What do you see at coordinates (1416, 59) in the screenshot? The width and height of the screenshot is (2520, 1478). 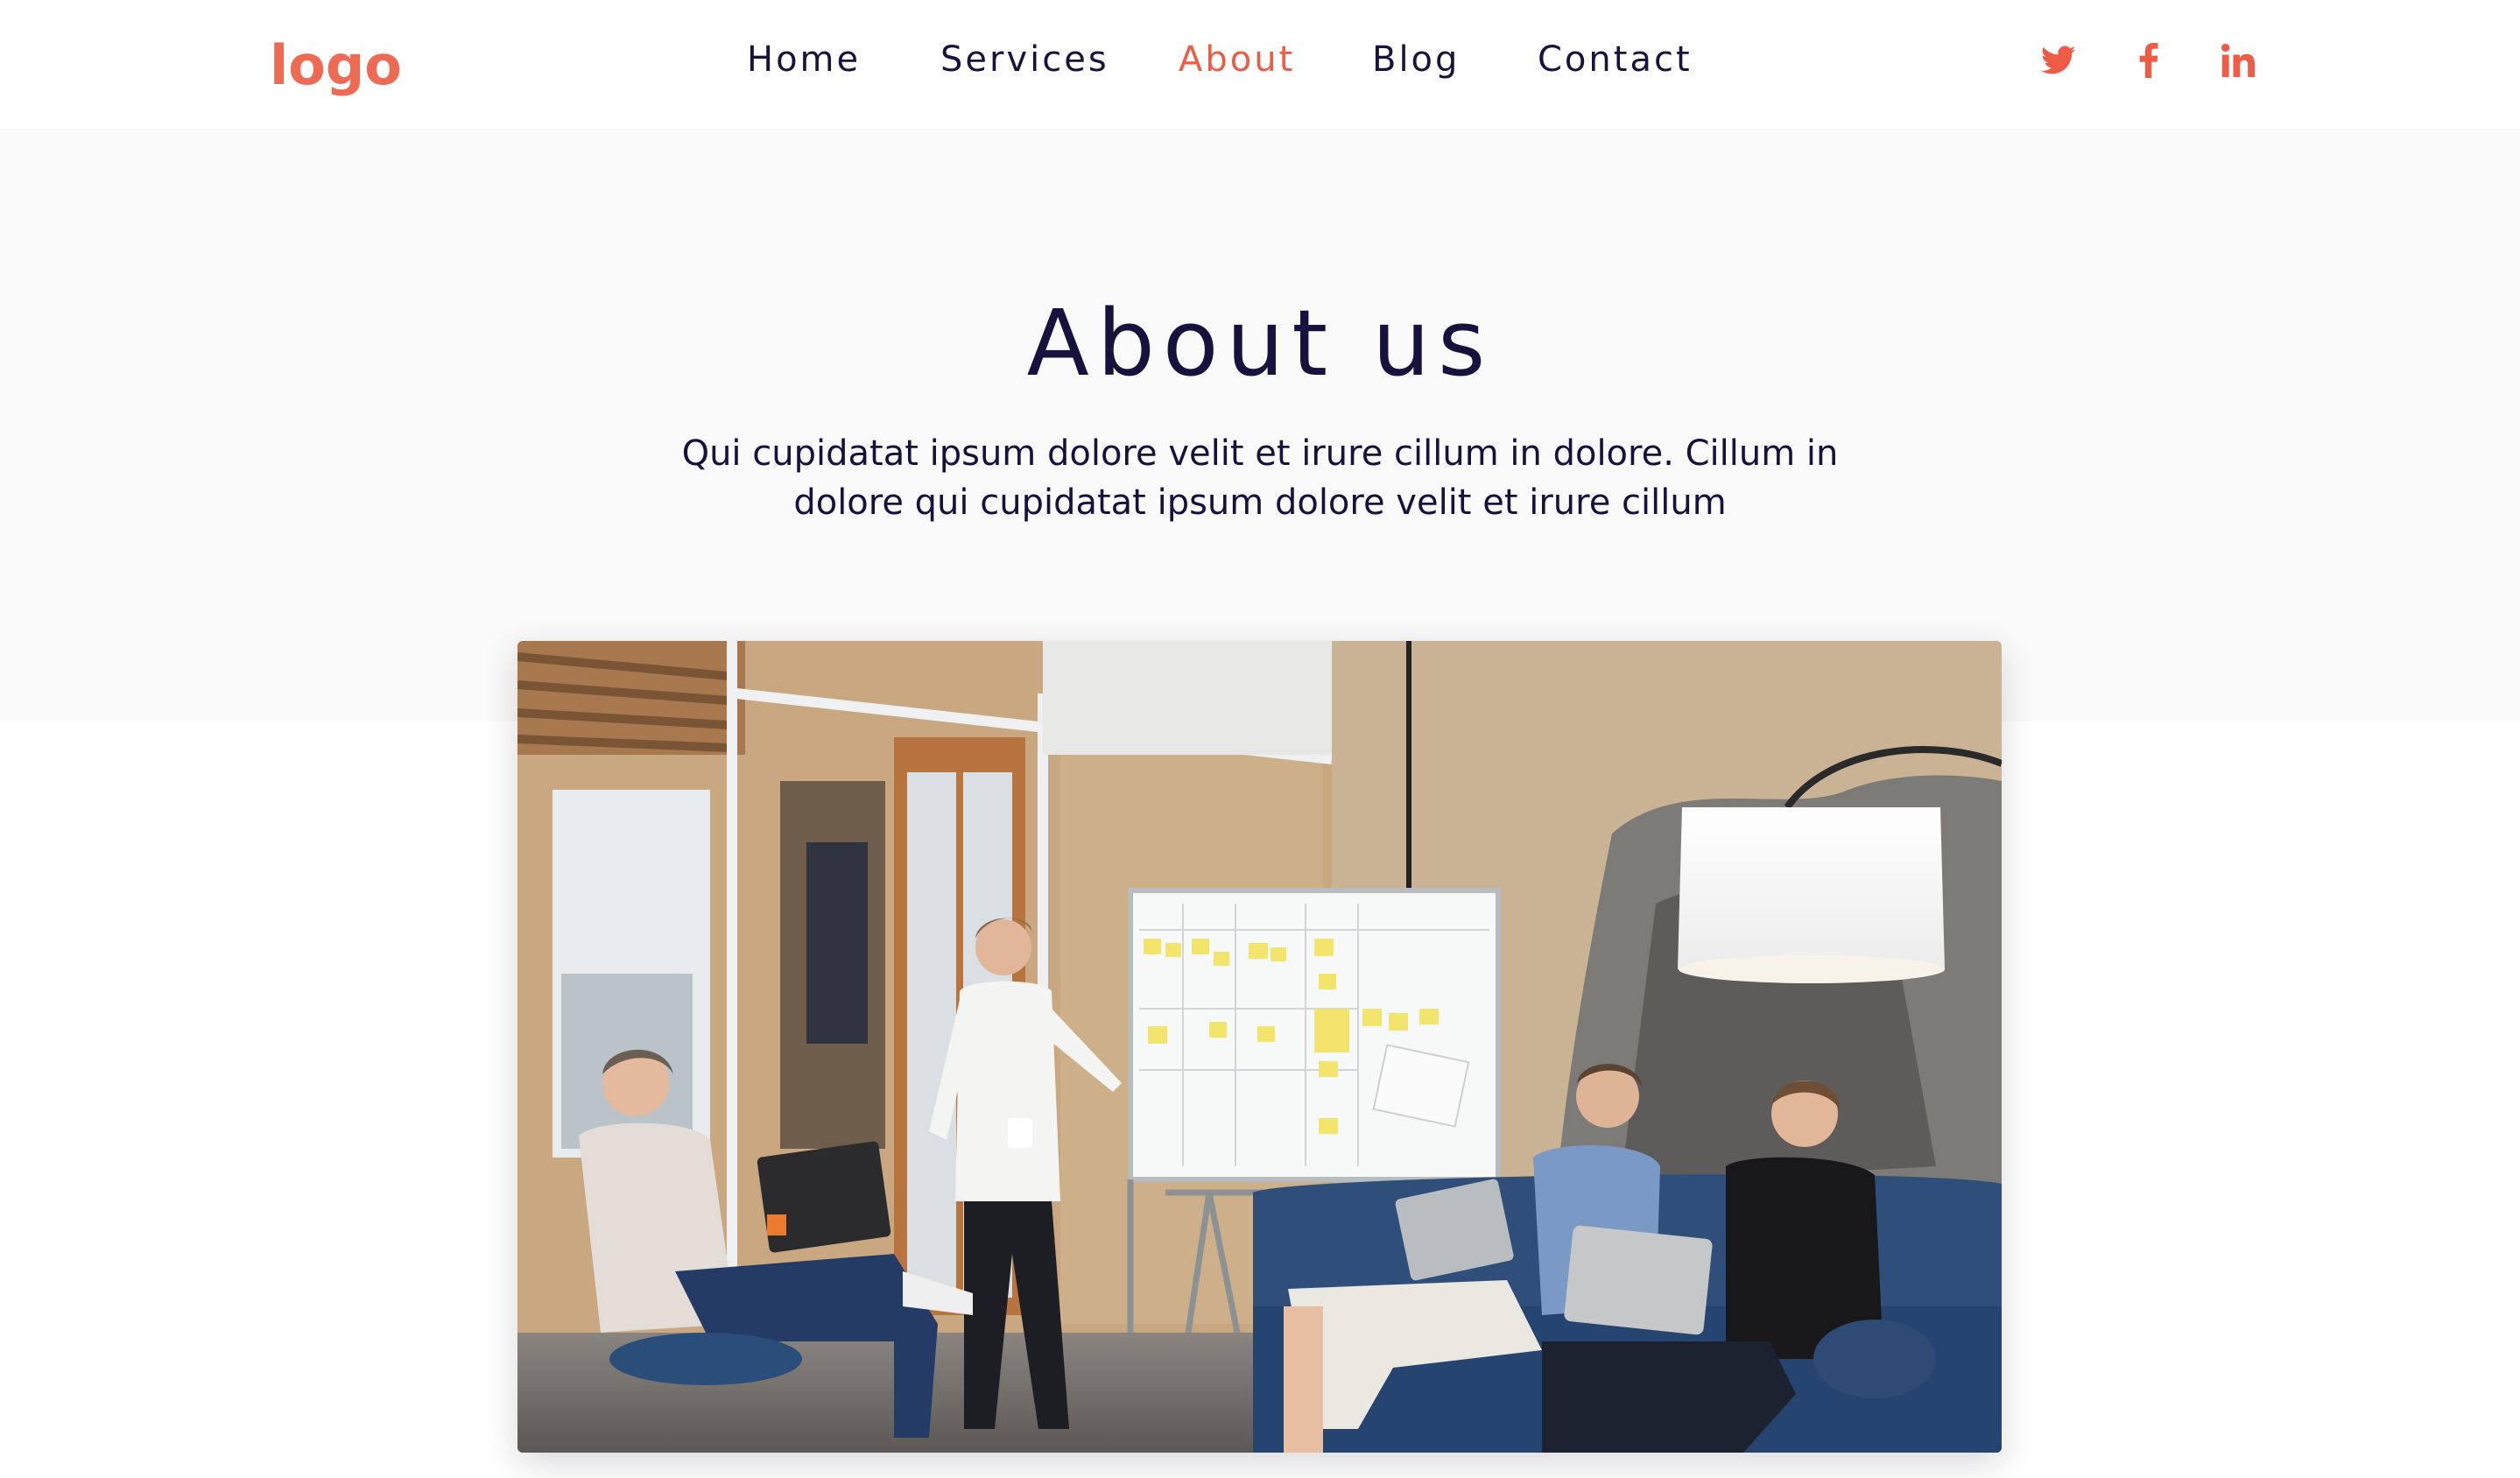 I see `nav-blog: Blog` at bounding box center [1416, 59].